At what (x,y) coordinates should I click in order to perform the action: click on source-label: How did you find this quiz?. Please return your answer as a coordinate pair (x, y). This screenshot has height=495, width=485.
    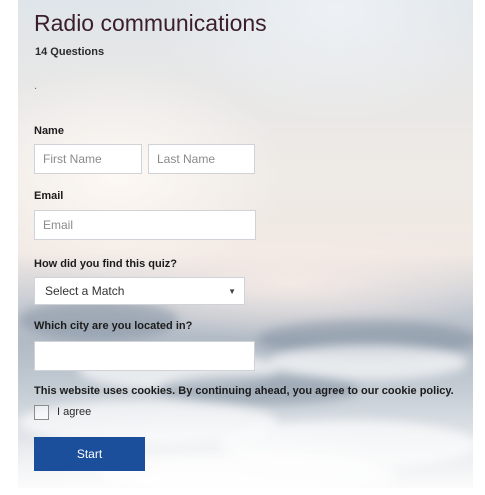
    Looking at the image, I should click on (105, 264).